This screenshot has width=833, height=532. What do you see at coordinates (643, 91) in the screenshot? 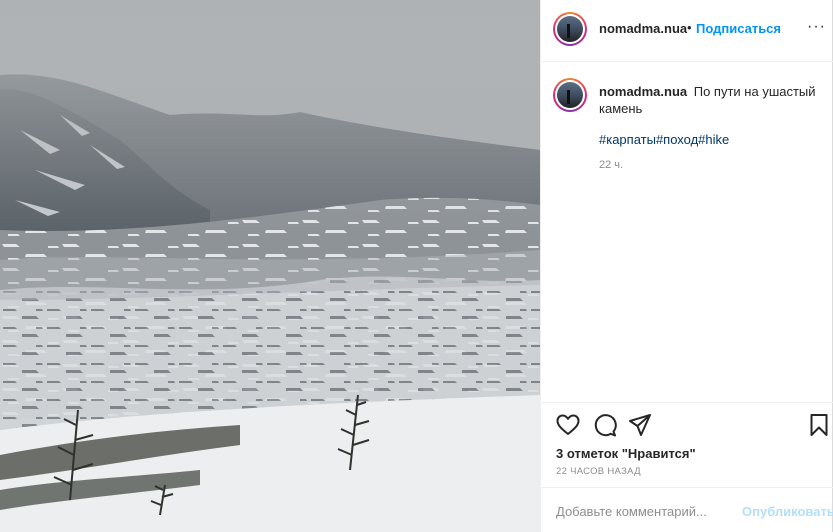
I see `caption-username: nomadma.nua` at bounding box center [643, 91].